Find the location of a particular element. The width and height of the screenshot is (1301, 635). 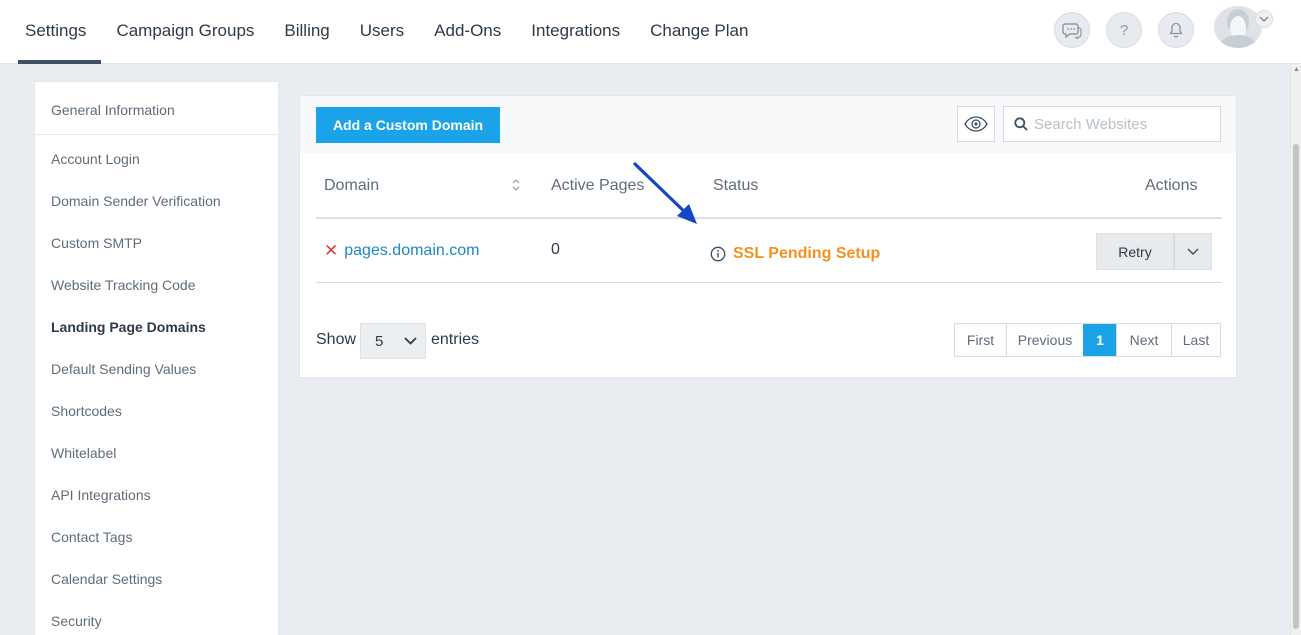

column-header-active-pages: Active Pages is located at coordinates (598, 185).